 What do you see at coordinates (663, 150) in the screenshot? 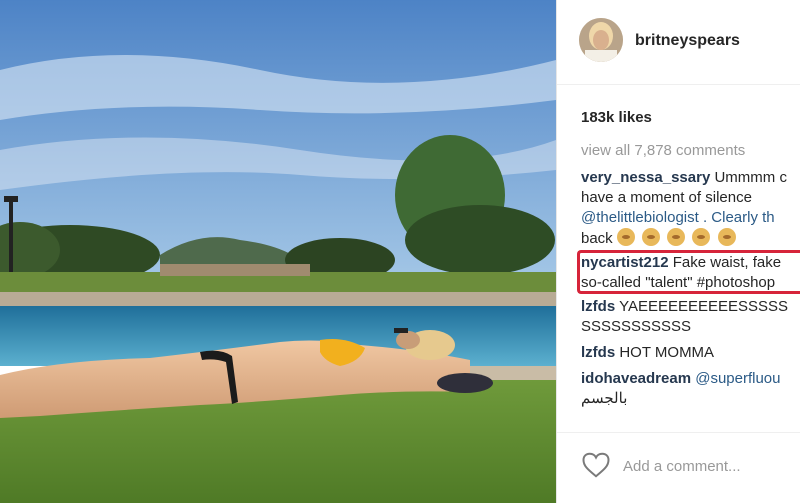
I see `view-all-comments-link: view all 7,878 comments` at bounding box center [663, 150].